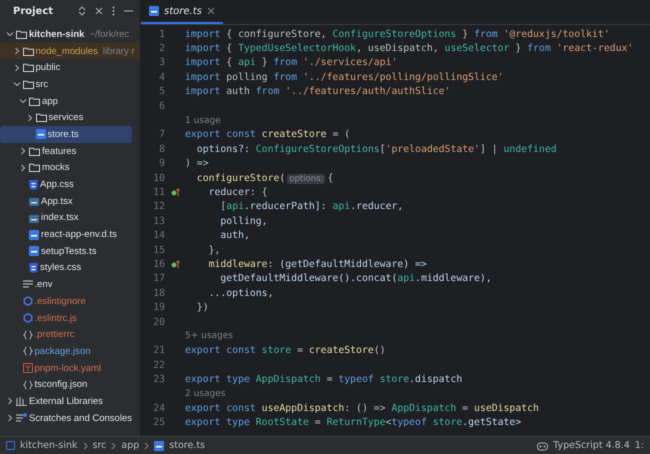  Describe the element at coordinates (43, 284) in the screenshot. I see `file-name: .env` at that location.